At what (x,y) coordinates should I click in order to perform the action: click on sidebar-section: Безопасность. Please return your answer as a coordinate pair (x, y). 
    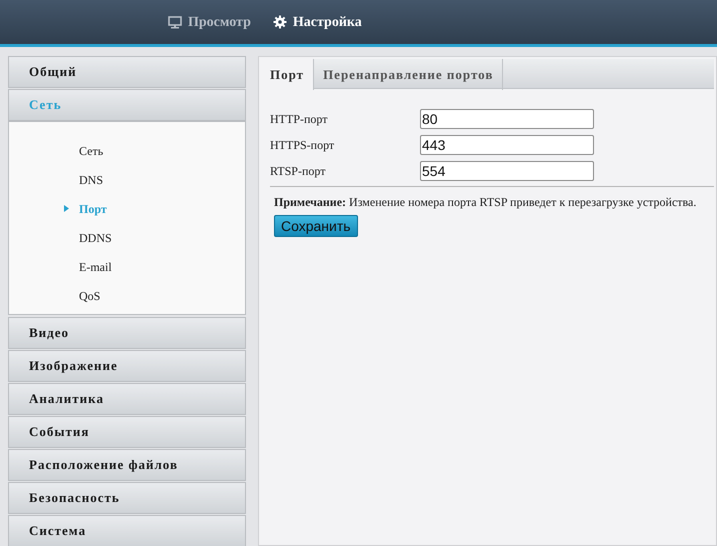
    Looking at the image, I should click on (127, 498).